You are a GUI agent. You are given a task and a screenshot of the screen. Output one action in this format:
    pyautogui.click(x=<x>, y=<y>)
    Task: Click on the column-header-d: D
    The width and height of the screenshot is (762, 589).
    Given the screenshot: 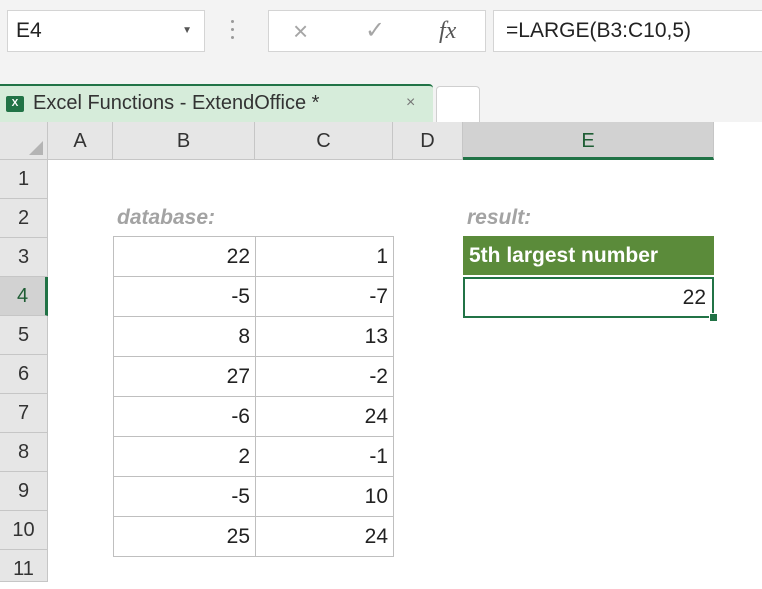 What is the action you would take?
    pyautogui.click(x=428, y=141)
    